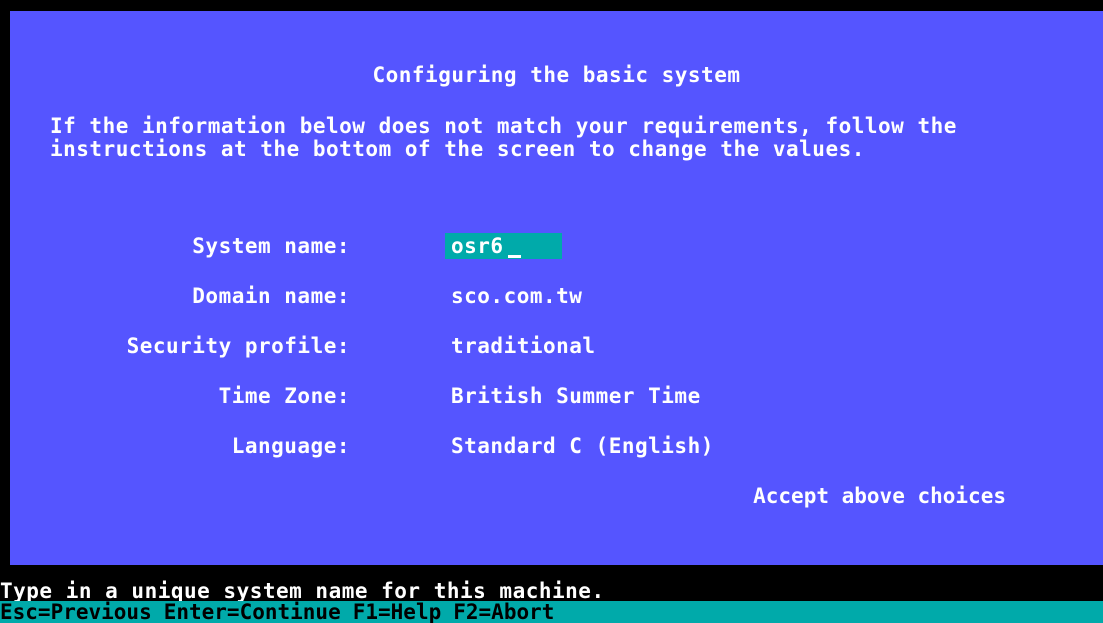 This screenshot has height=623, width=1103. I want to click on text-cursor, so click(514, 256).